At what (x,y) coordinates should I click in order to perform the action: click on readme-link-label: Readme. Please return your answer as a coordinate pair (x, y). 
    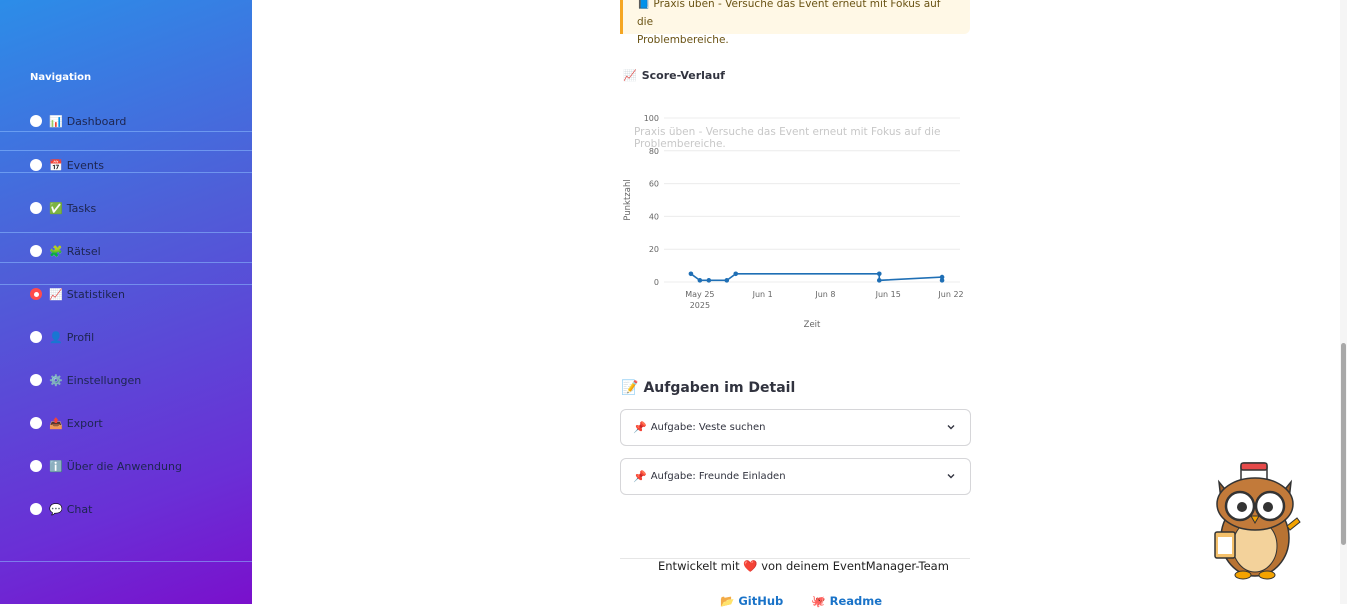
    Looking at the image, I should click on (856, 601).